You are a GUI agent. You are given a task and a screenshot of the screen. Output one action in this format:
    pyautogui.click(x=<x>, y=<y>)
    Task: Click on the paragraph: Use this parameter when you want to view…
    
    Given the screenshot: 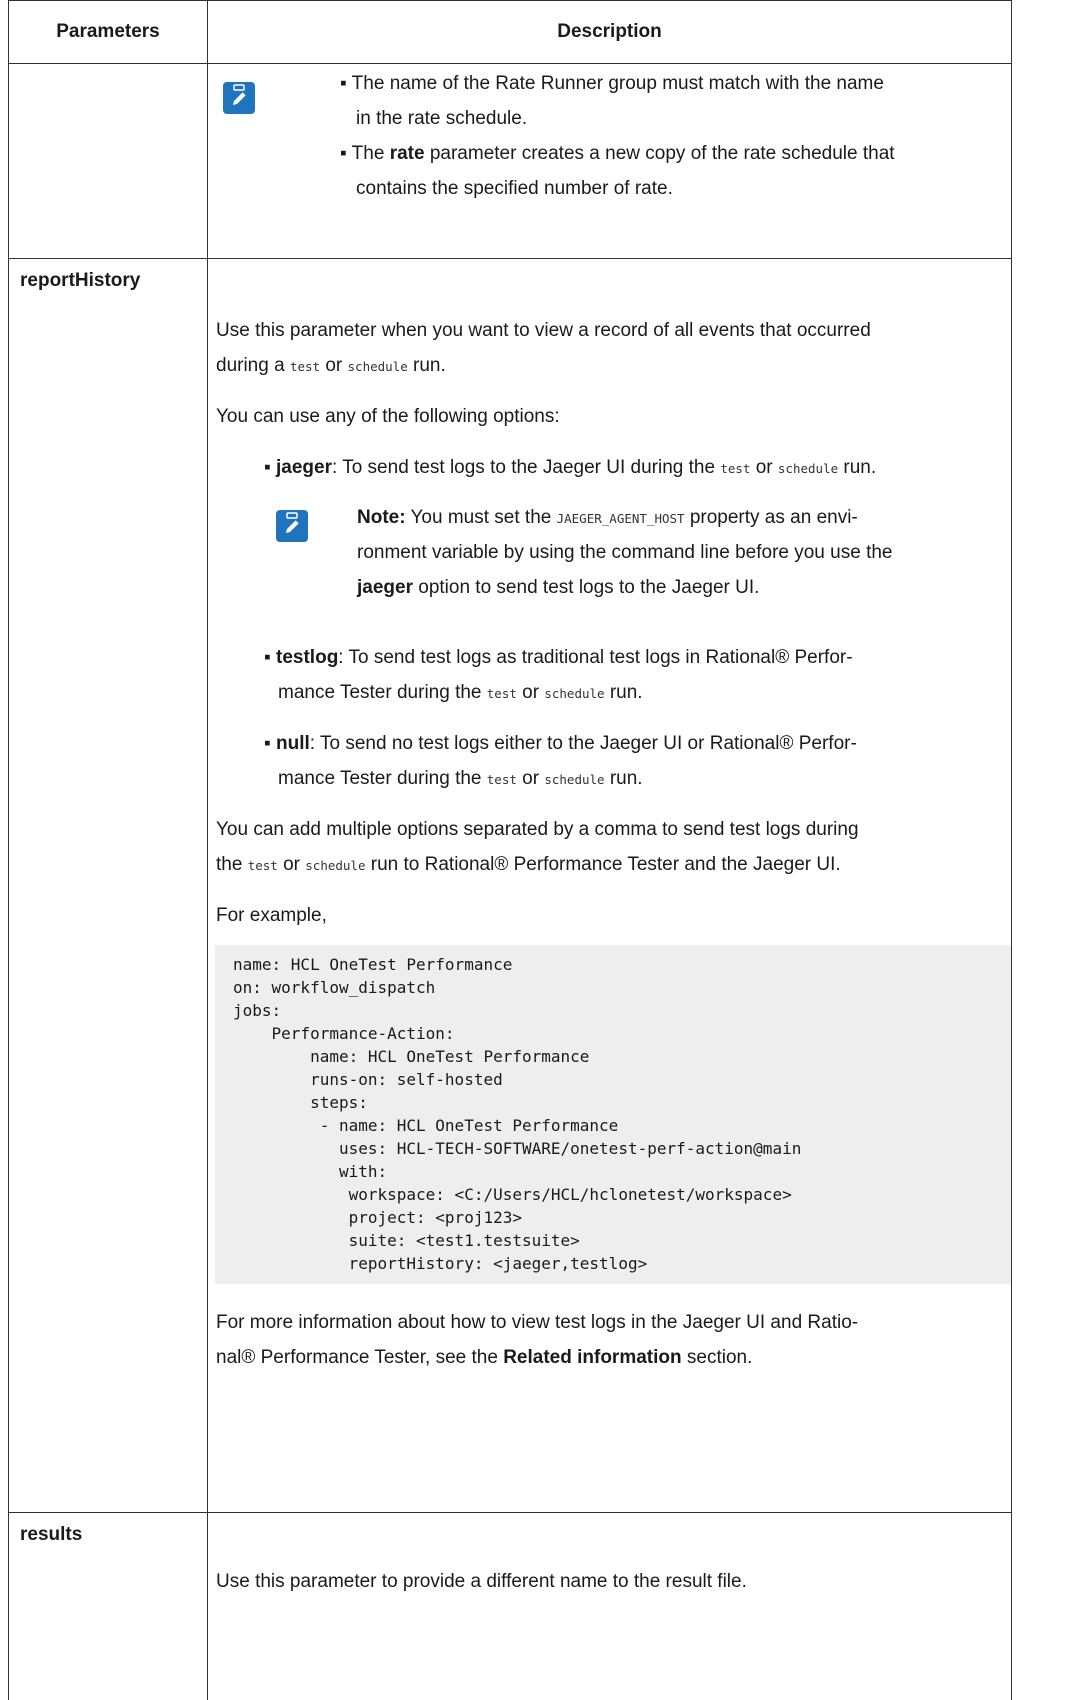 What is the action you would take?
    pyautogui.click(x=543, y=330)
    